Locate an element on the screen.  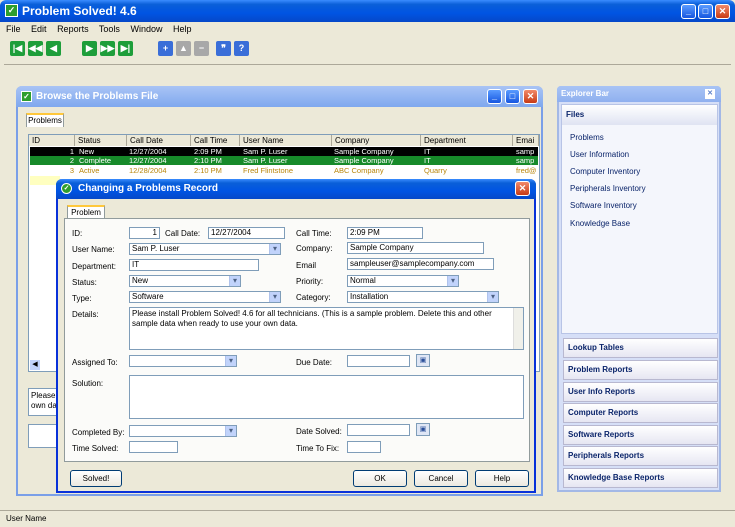
dialog-close-button: ✕ is located at coordinates (522, 188).